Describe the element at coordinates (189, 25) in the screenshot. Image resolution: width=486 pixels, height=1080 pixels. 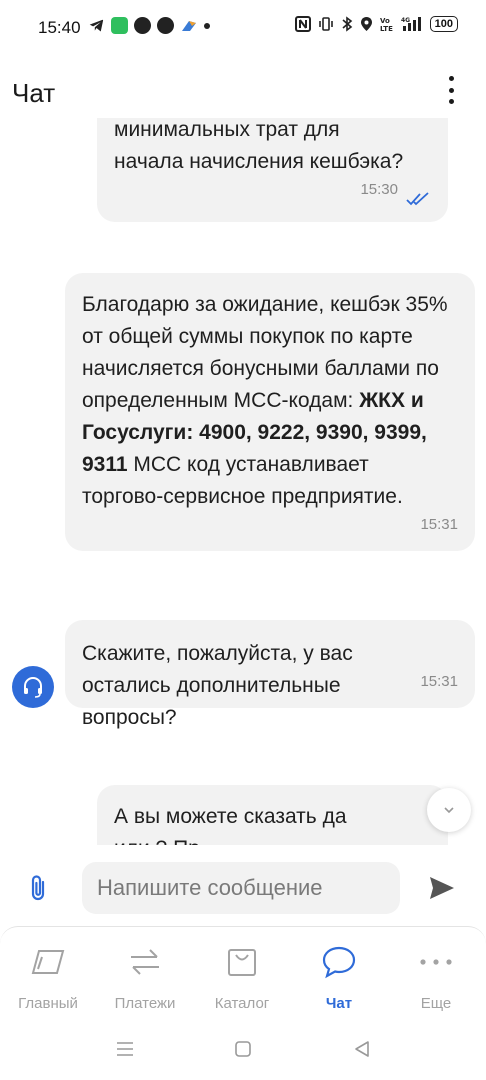
I see `app-colorful-icon` at that location.